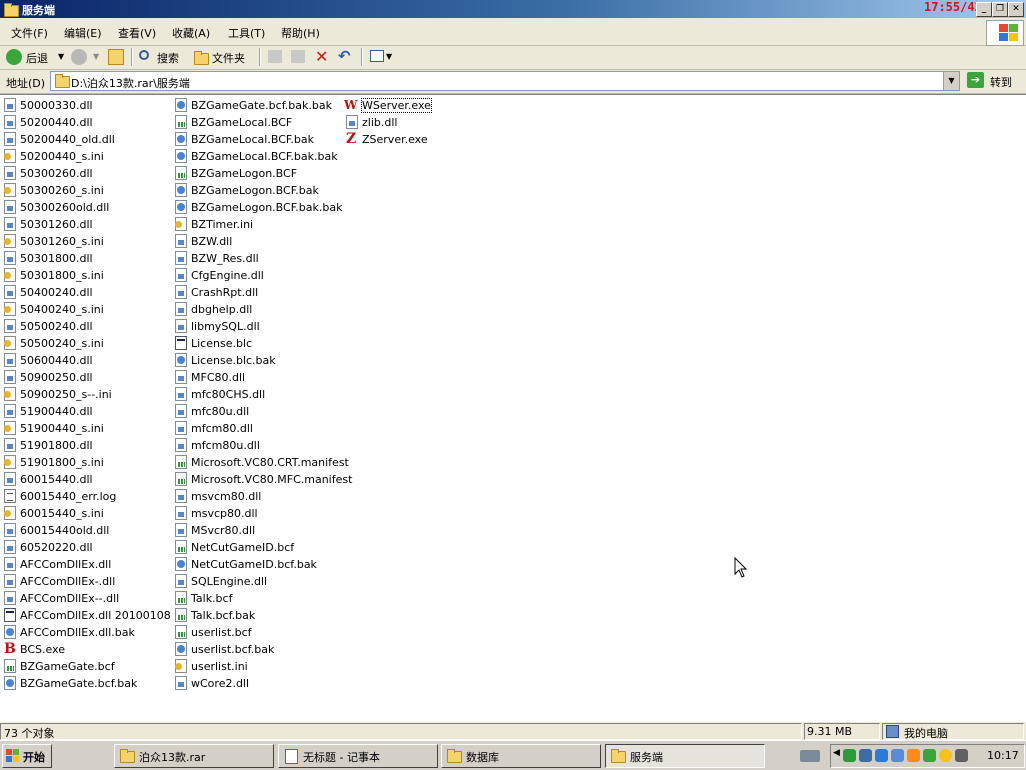 The height and width of the screenshot is (770, 1026). I want to click on address-label: 地址(D), so click(26, 83).